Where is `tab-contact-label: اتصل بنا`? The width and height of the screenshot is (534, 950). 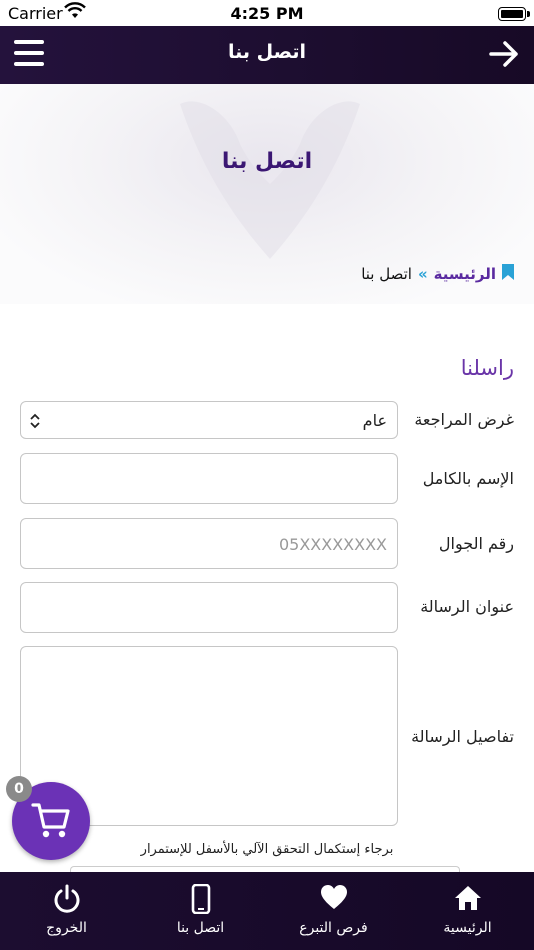
tab-contact-label: اتصل بنا is located at coordinates (200, 928).